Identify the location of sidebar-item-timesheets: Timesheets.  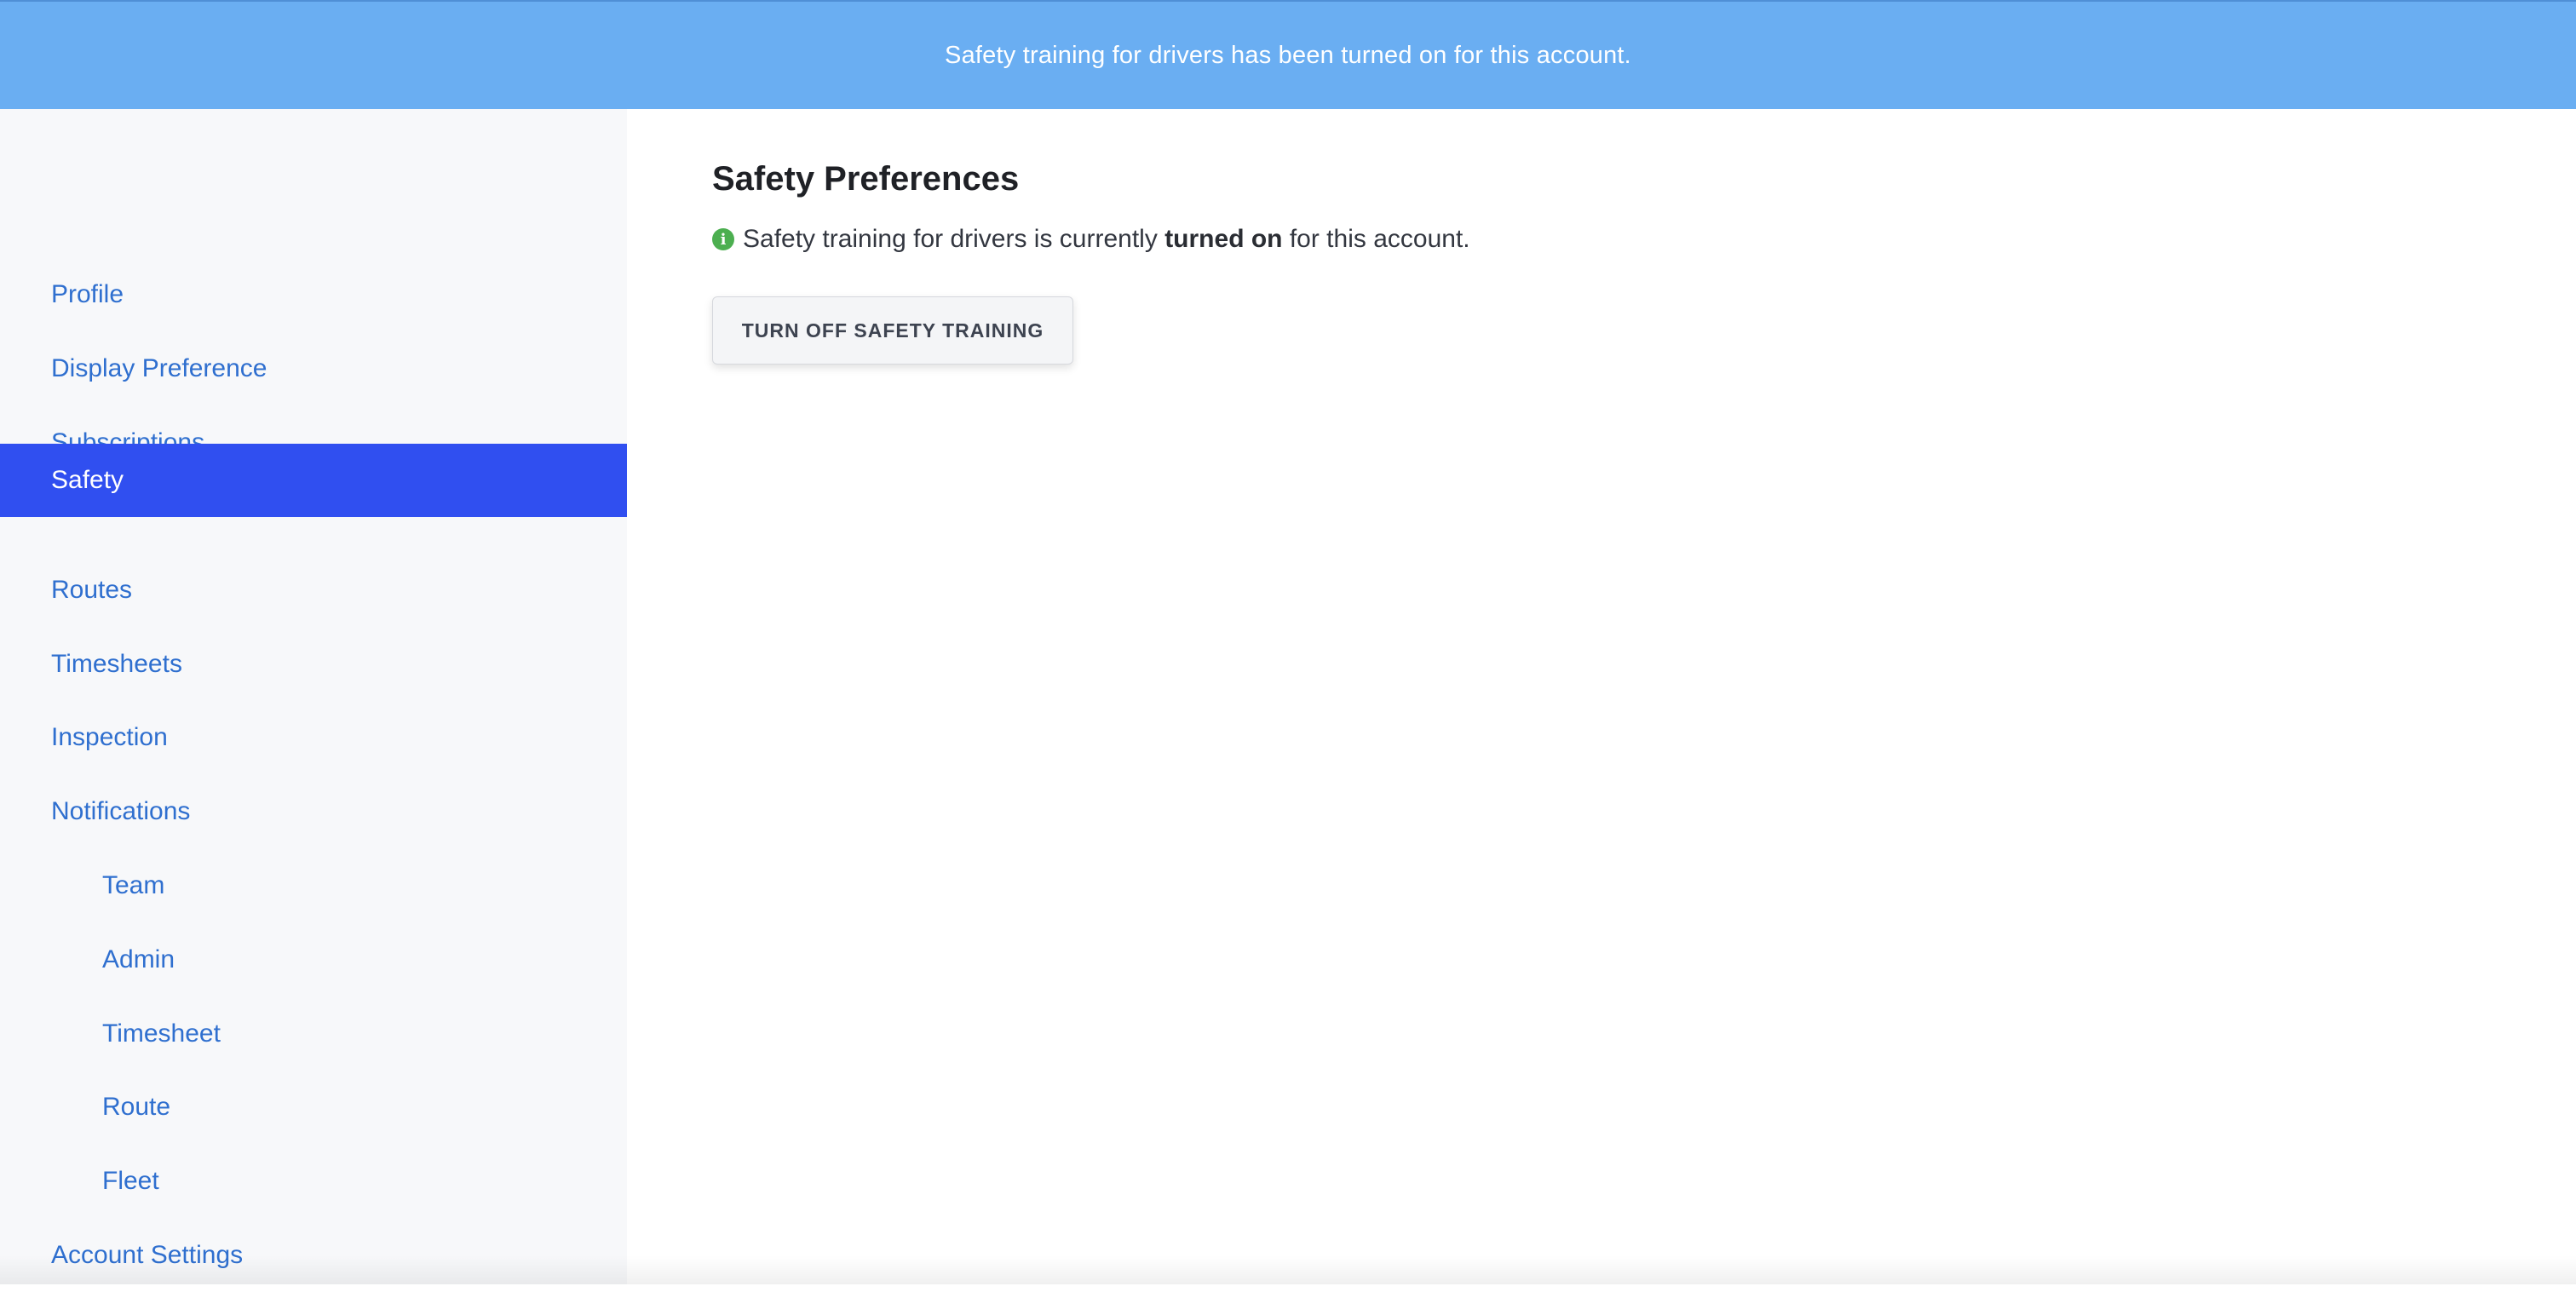
(313, 664).